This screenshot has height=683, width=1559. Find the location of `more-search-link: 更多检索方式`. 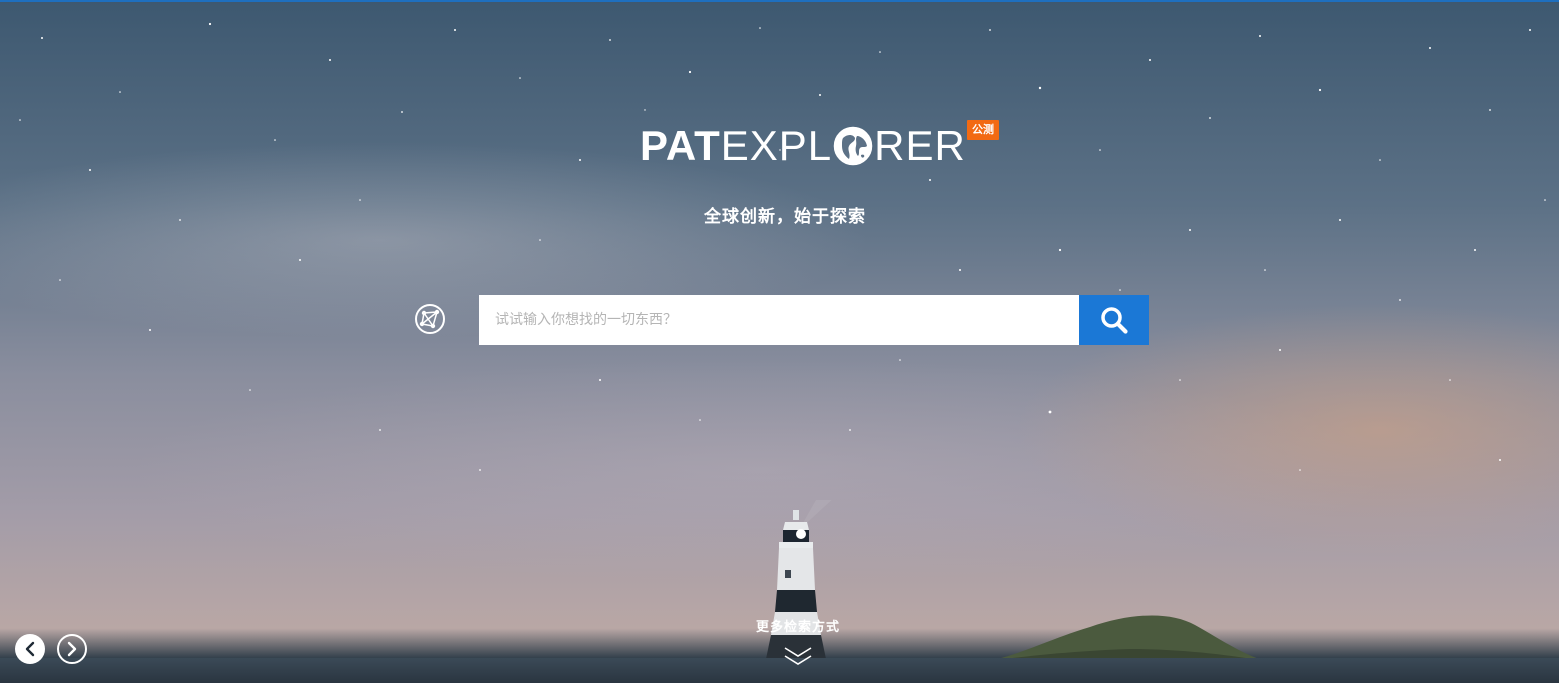

more-search-link: 更多检索方式 is located at coordinates (798, 644).